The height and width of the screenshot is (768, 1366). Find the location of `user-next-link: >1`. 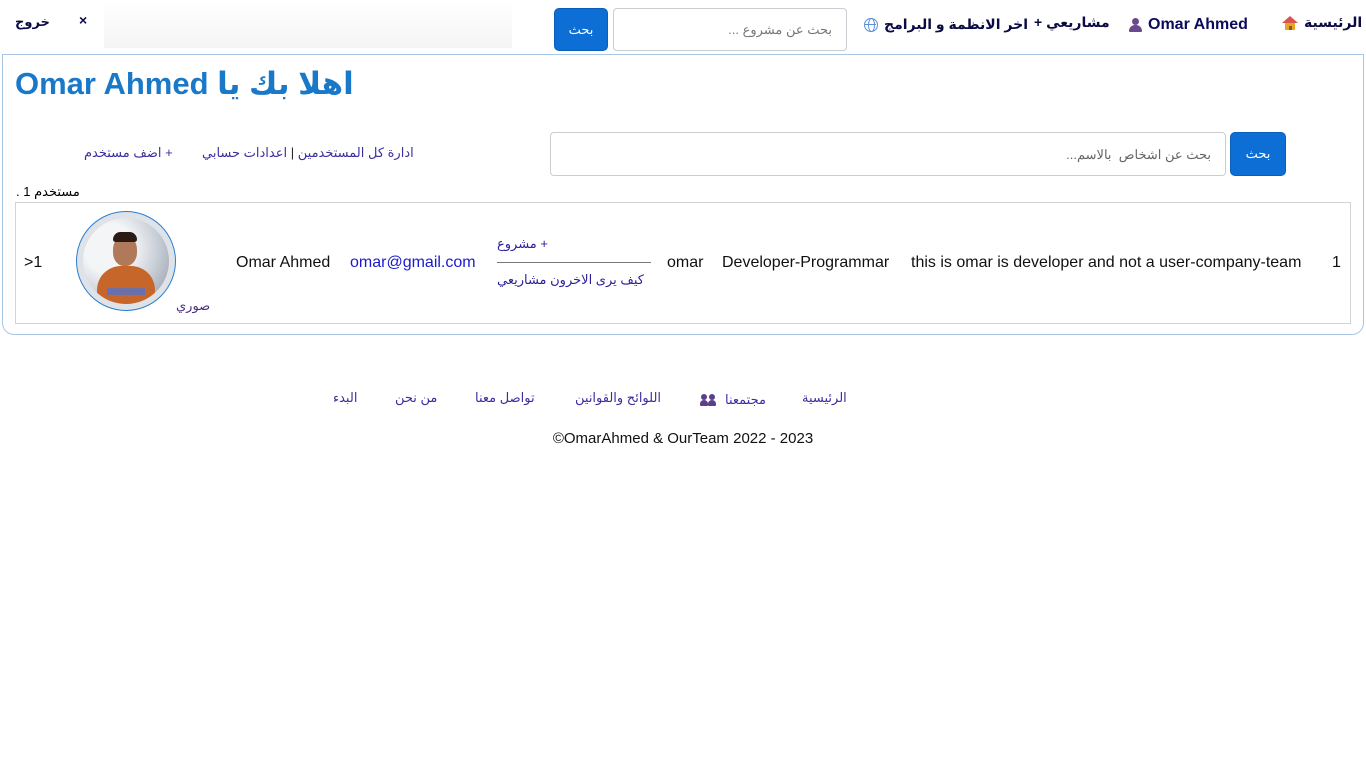

user-next-link: >1 is located at coordinates (33, 263).